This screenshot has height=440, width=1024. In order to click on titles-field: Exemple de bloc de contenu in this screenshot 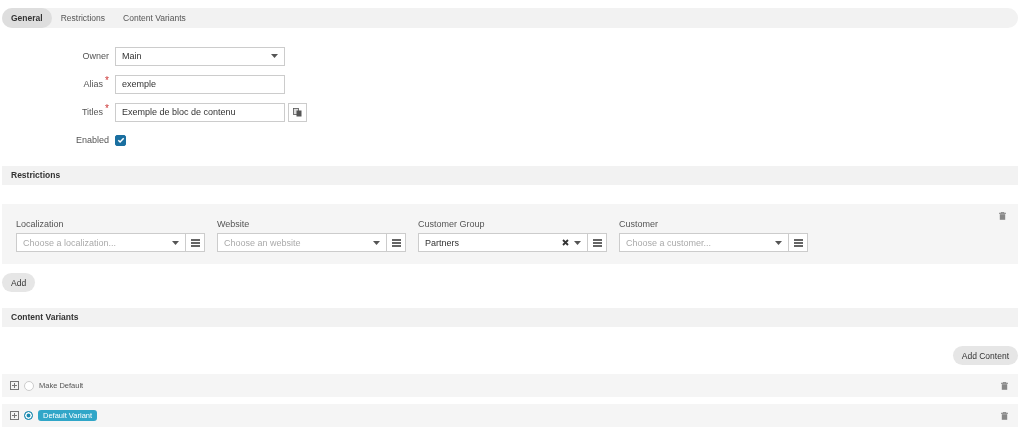, I will do `click(200, 112)`.